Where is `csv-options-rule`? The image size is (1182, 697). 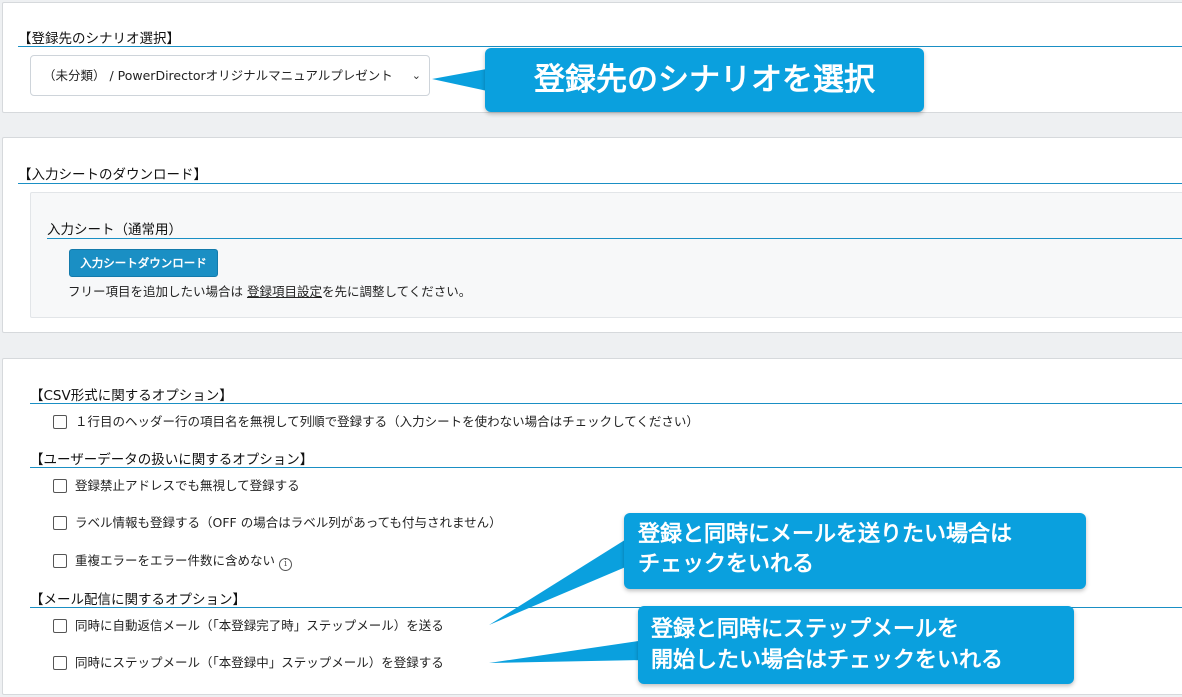
csv-options-rule is located at coordinates (606, 403).